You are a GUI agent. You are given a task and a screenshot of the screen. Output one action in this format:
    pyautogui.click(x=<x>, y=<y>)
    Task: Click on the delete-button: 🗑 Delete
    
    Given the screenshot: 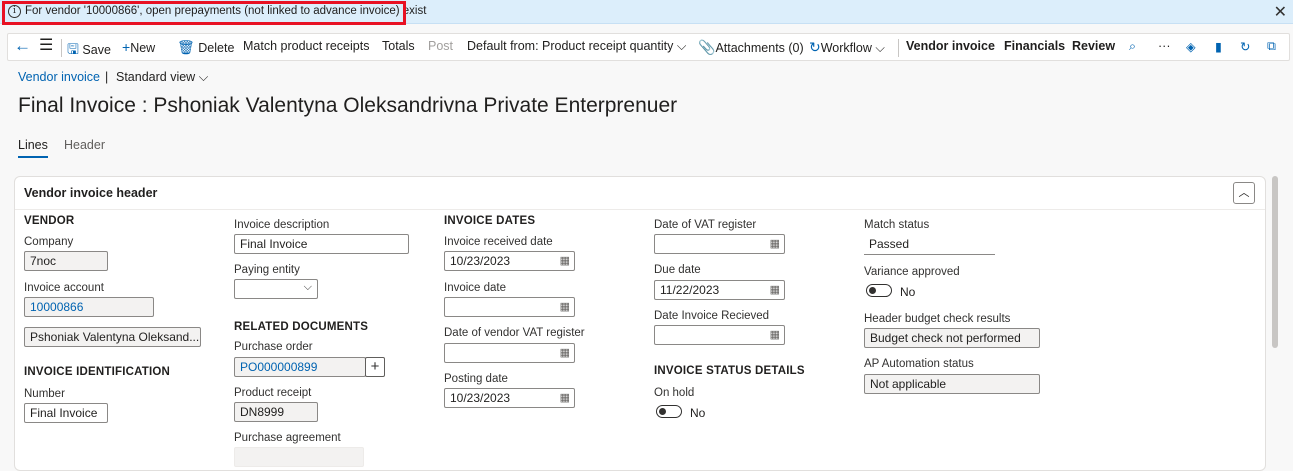 What is the action you would take?
    pyautogui.click(x=205, y=47)
    